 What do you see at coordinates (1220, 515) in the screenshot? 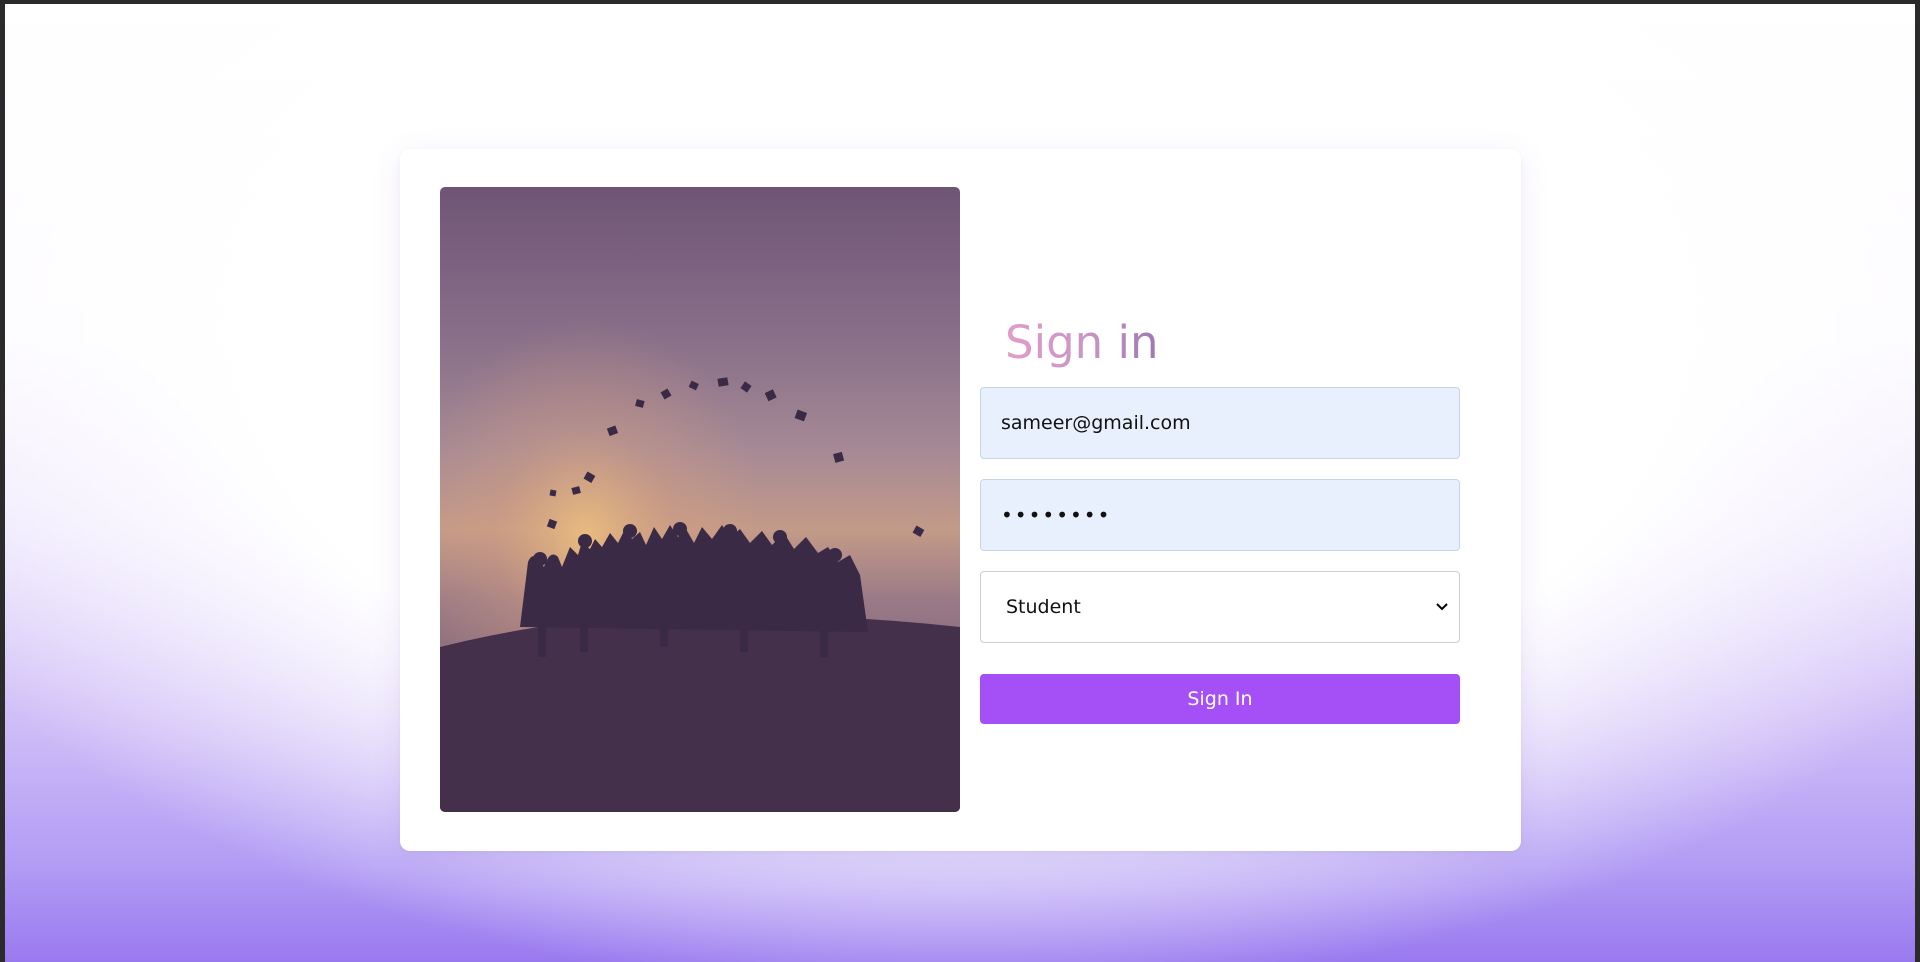
I see `password-field: ••••••••` at bounding box center [1220, 515].